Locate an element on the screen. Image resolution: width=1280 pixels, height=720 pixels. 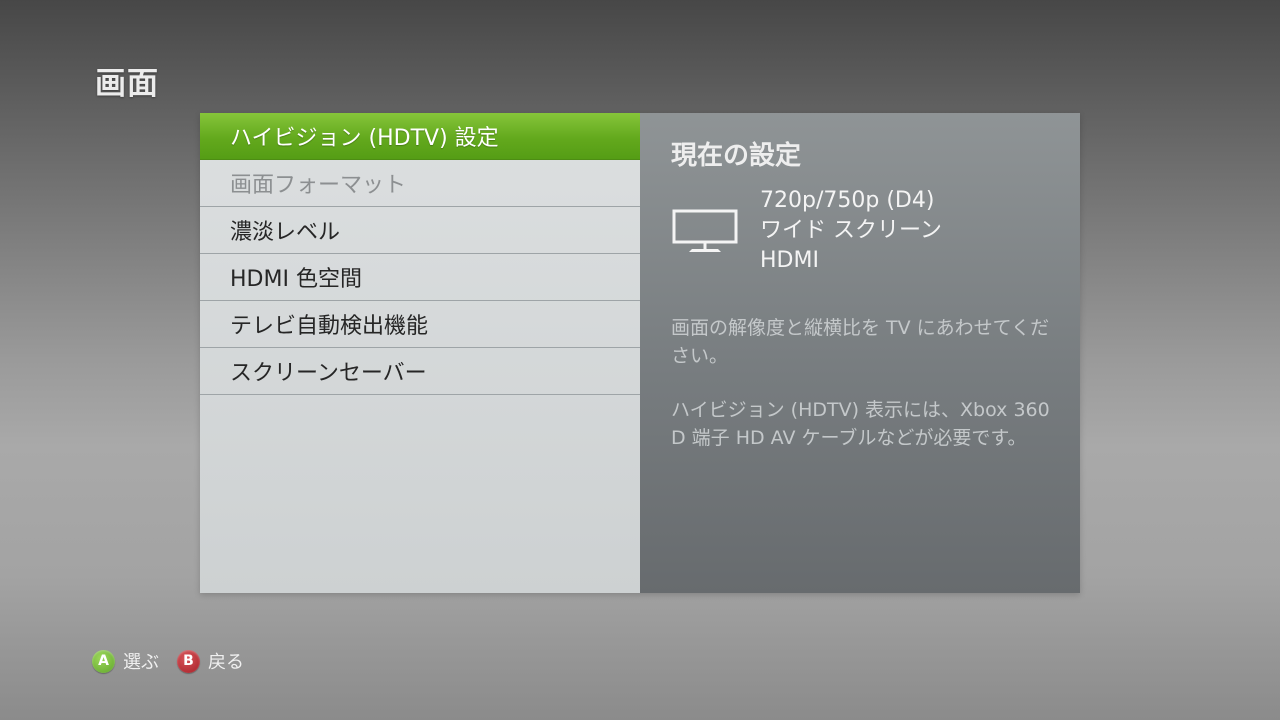
back-action: B 戻る is located at coordinates (210, 661).